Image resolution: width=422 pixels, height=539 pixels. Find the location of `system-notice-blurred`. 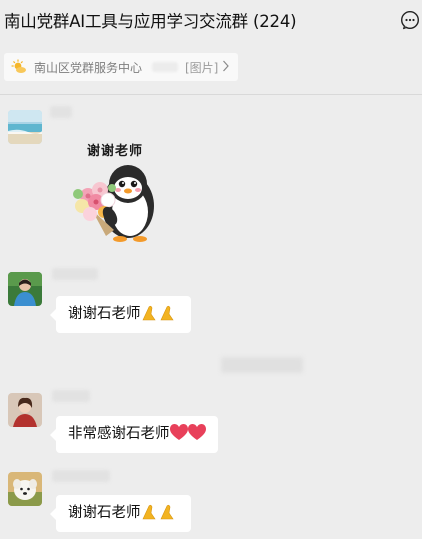

system-notice-blurred is located at coordinates (262, 365).